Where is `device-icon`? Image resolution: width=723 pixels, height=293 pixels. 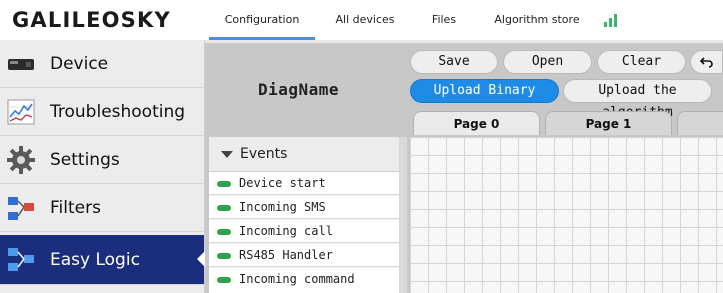
device-icon is located at coordinates (21, 64).